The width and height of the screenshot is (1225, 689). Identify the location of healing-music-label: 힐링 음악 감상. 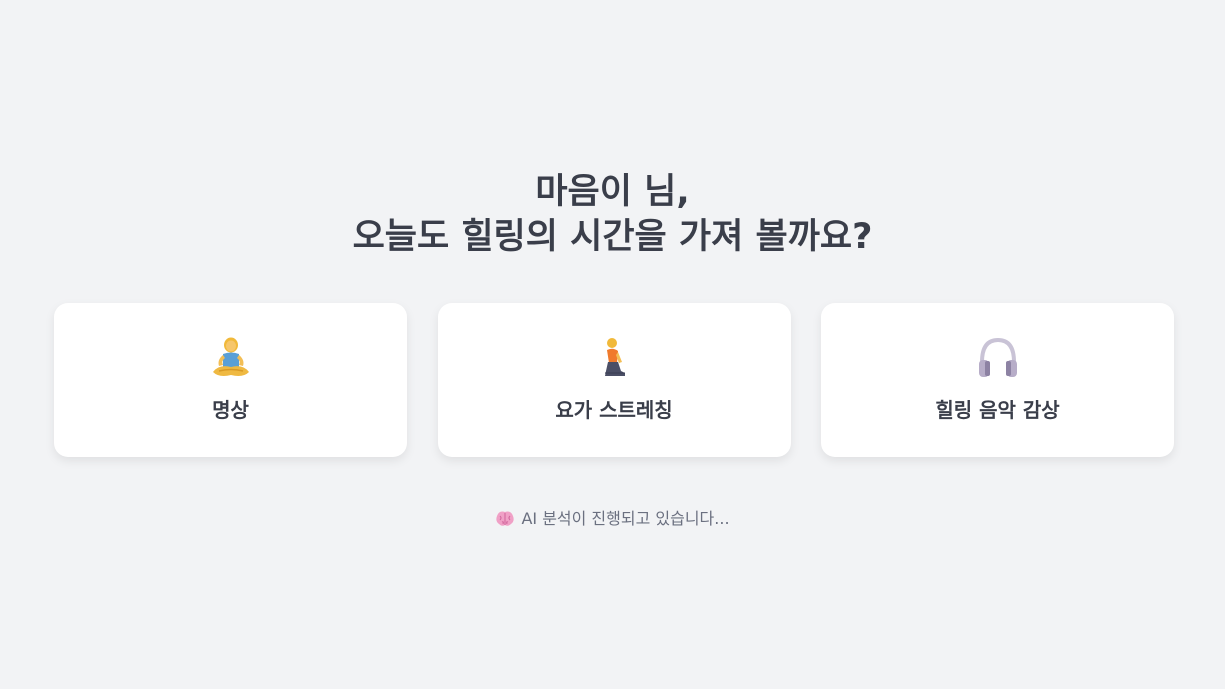
(997, 410).